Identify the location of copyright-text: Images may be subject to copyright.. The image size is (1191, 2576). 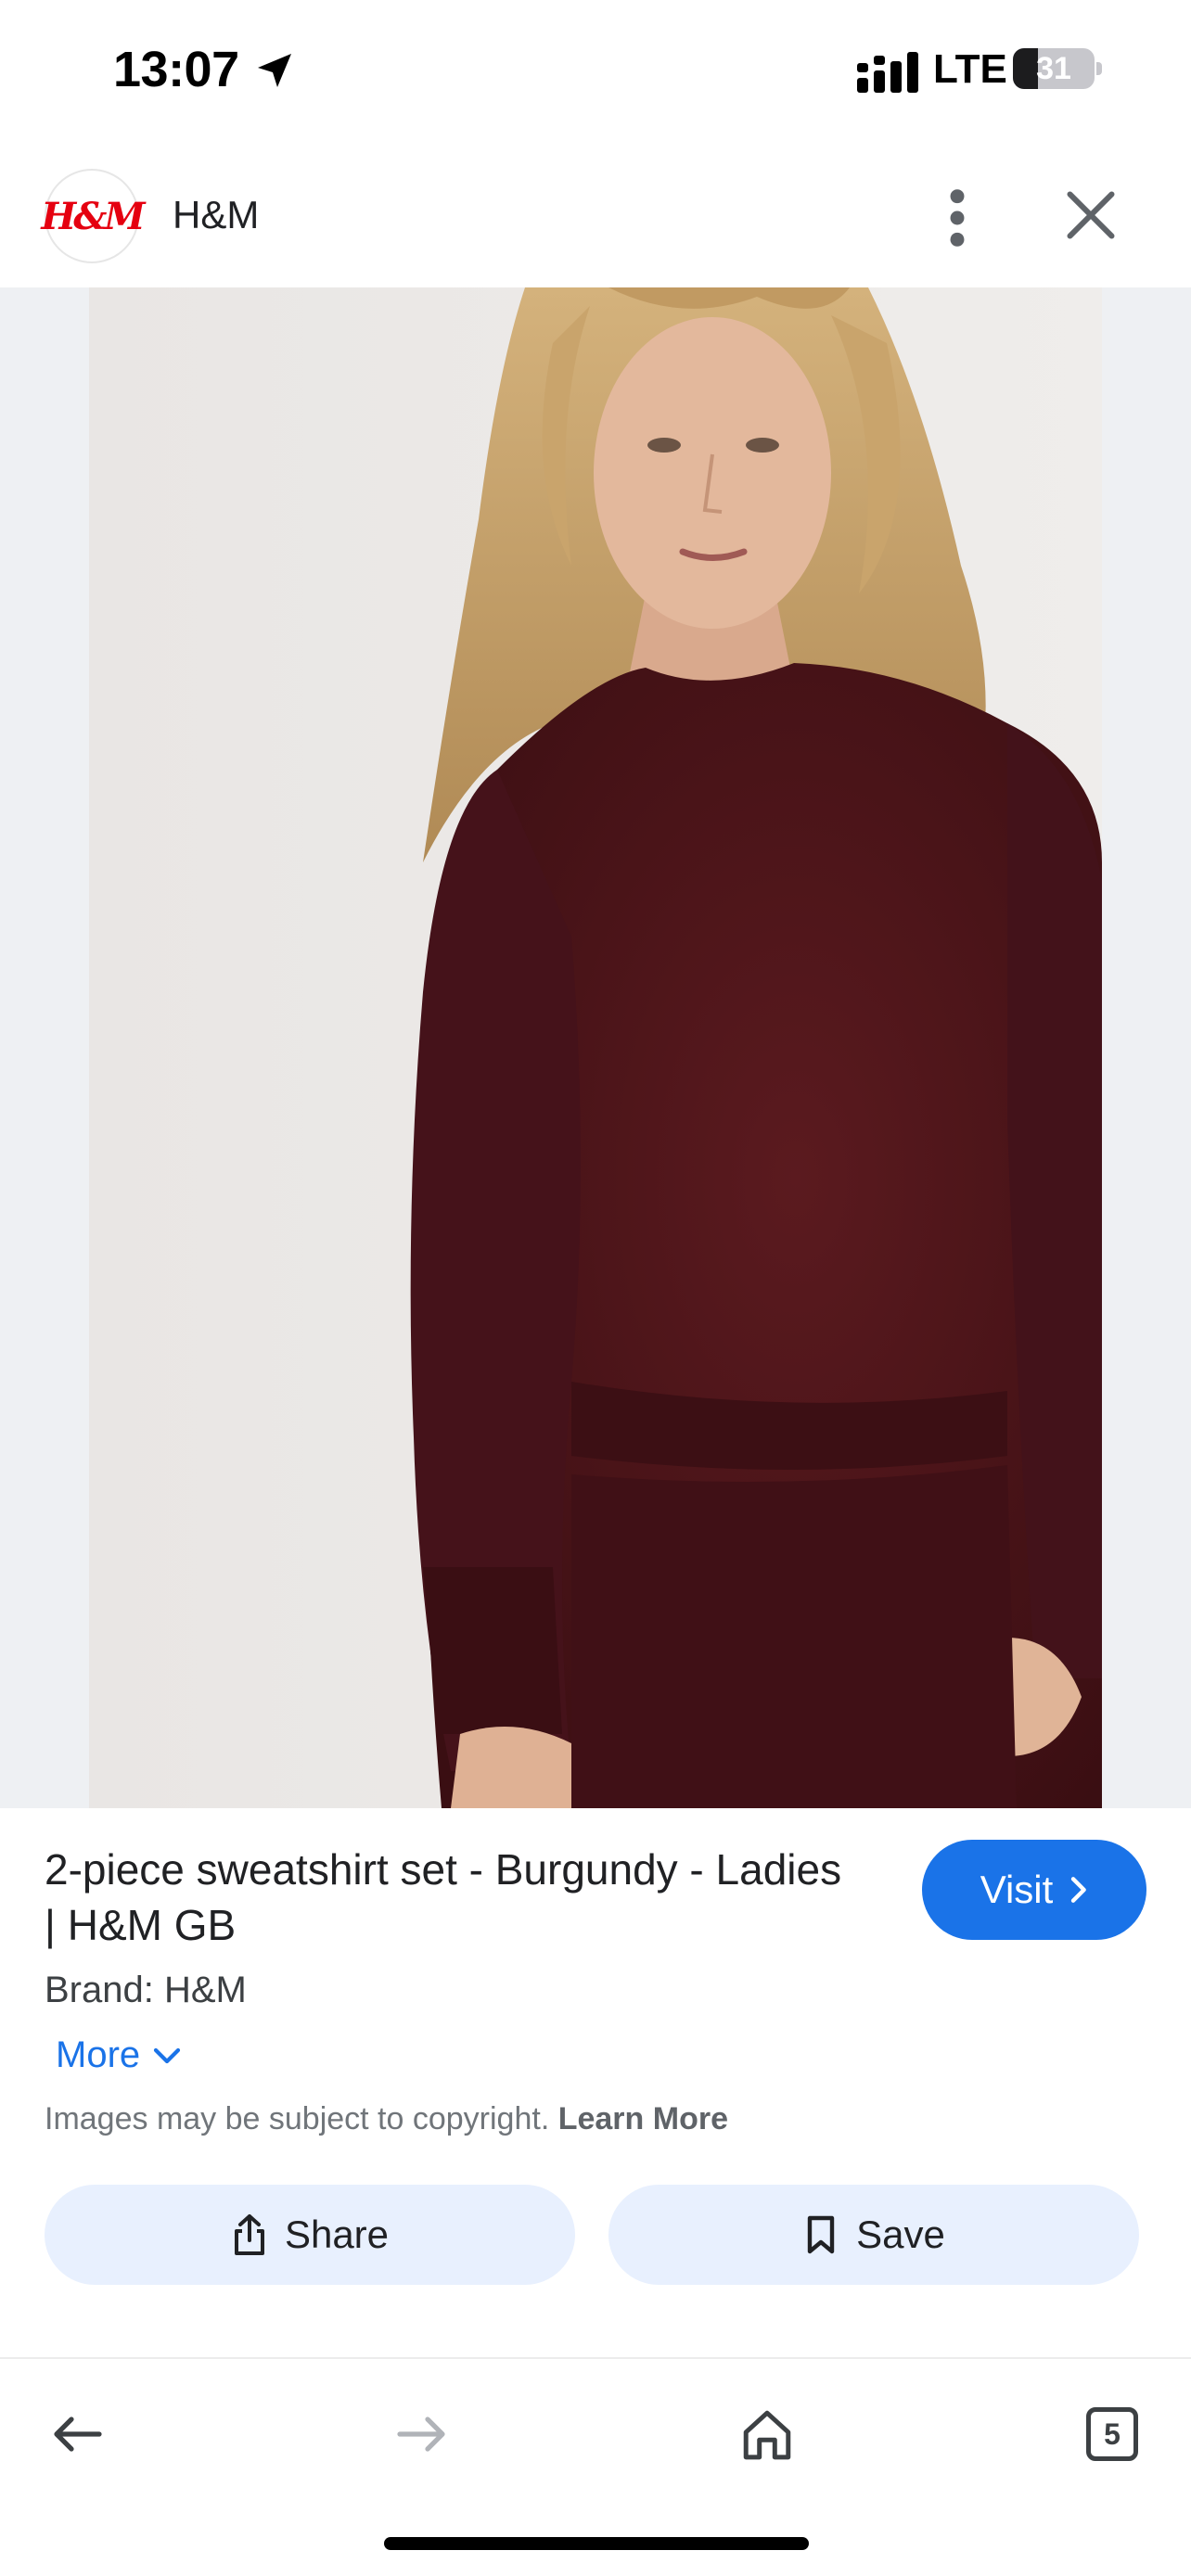
(297, 2118).